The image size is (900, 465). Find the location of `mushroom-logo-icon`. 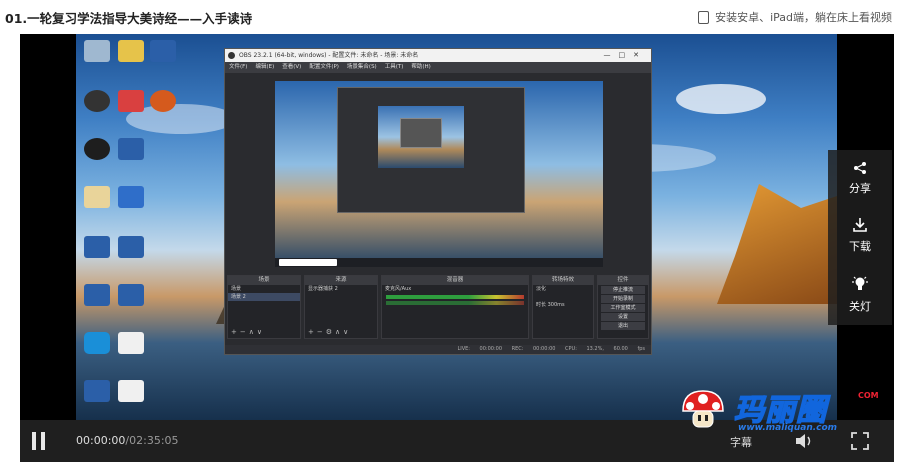

mushroom-logo-icon is located at coordinates (703, 409).